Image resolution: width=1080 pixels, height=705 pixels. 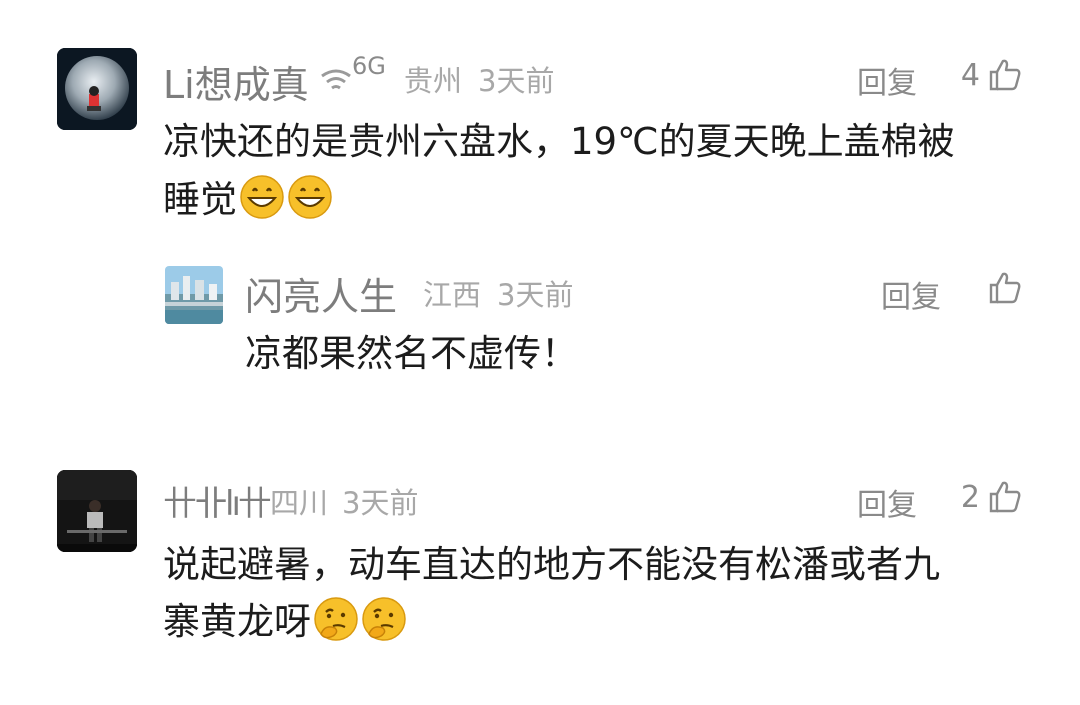 What do you see at coordinates (970, 497) in the screenshot?
I see `like-count: 2` at bounding box center [970, 497].